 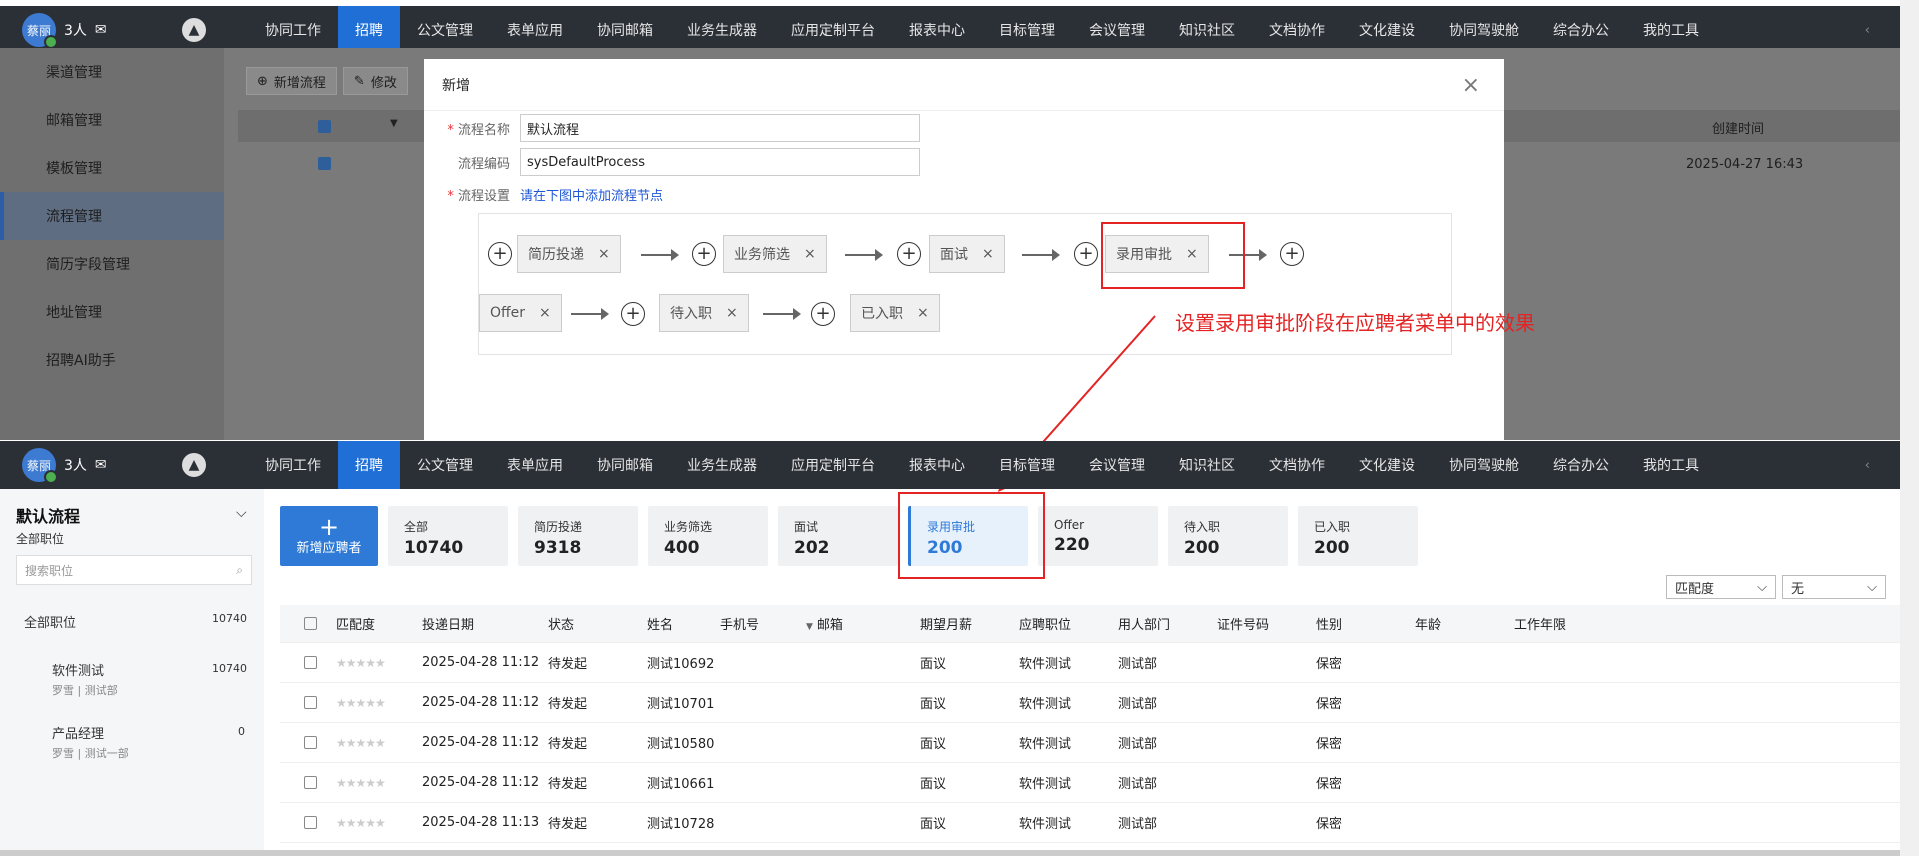 I want to click on stage-count: 9318, so click(x=558, y=548).